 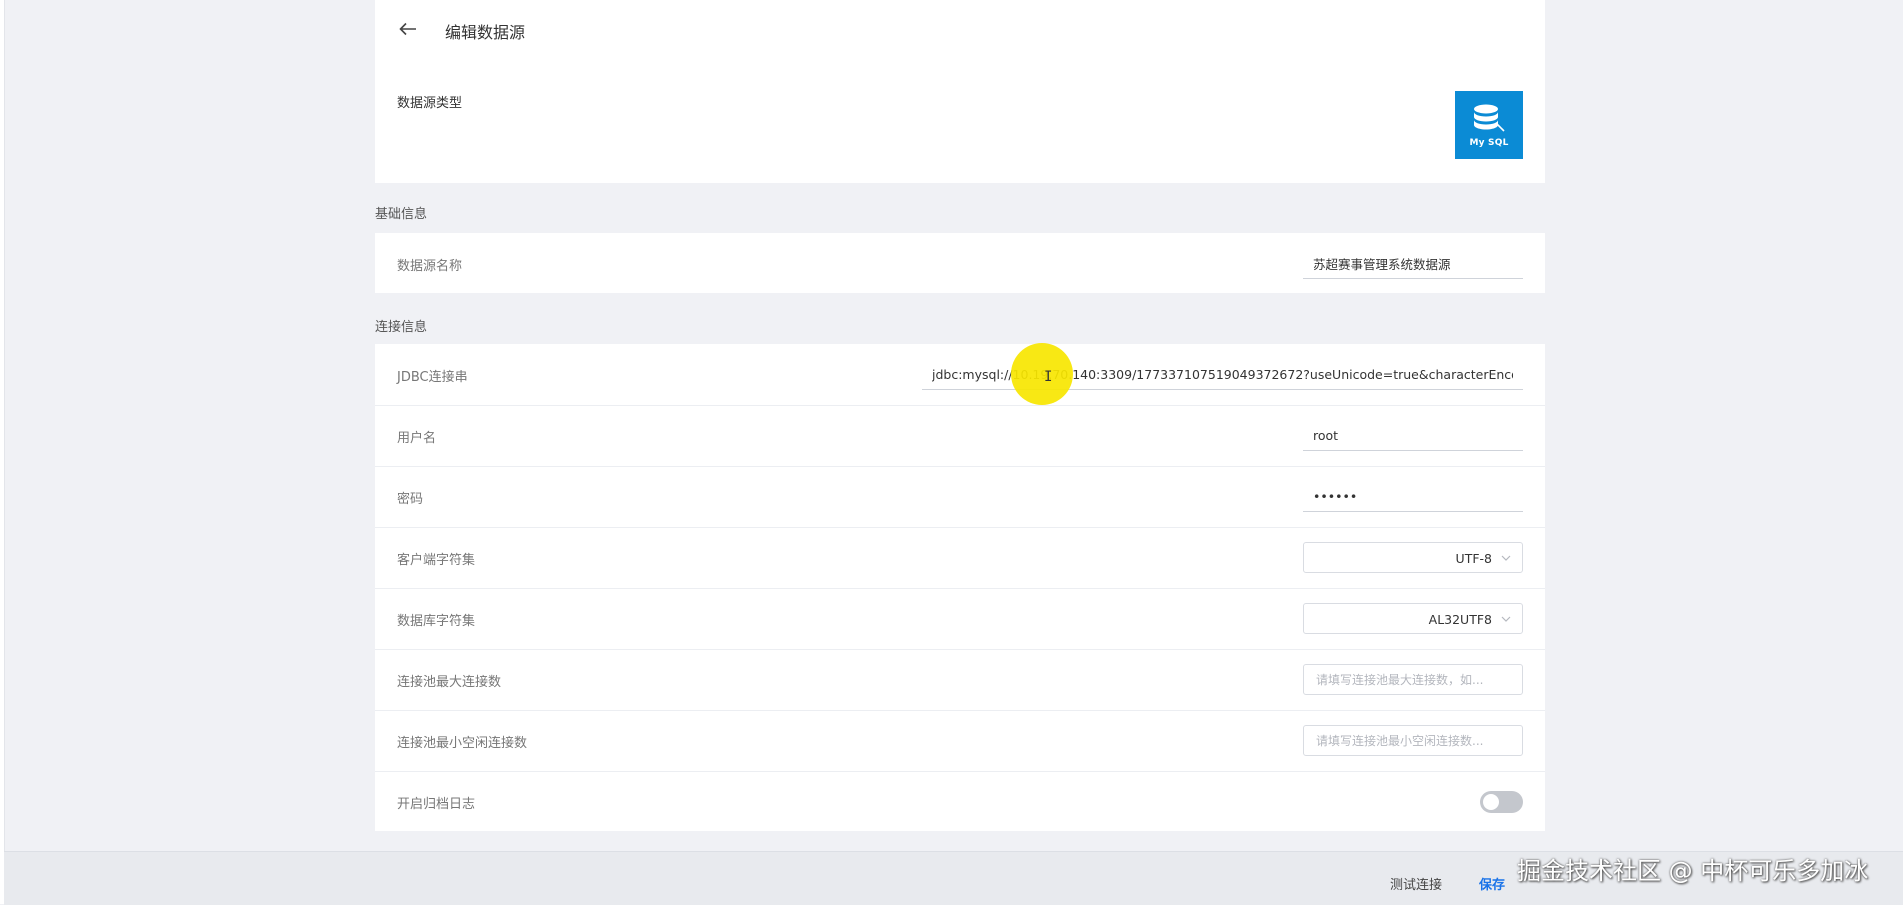 I want to click on db-charset-value: AL32UTF8, so click(x=1460, y=619).